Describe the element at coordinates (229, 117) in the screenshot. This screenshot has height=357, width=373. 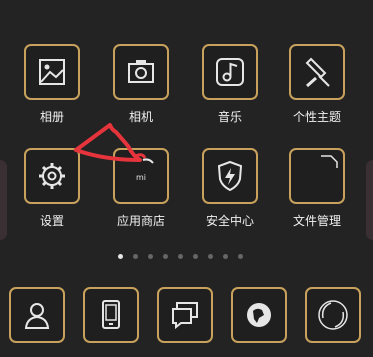
I see `app-music-label: 音乐` at that location.